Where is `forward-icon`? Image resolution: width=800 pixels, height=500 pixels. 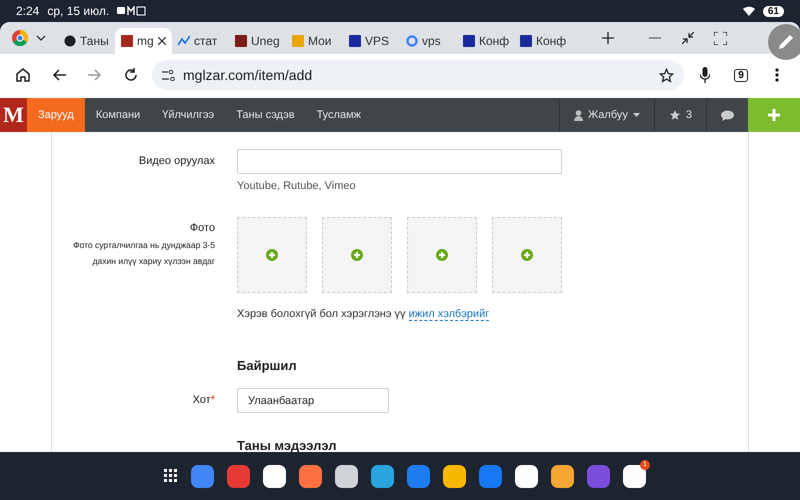 forward-icon is located at coordinates (95, 75).